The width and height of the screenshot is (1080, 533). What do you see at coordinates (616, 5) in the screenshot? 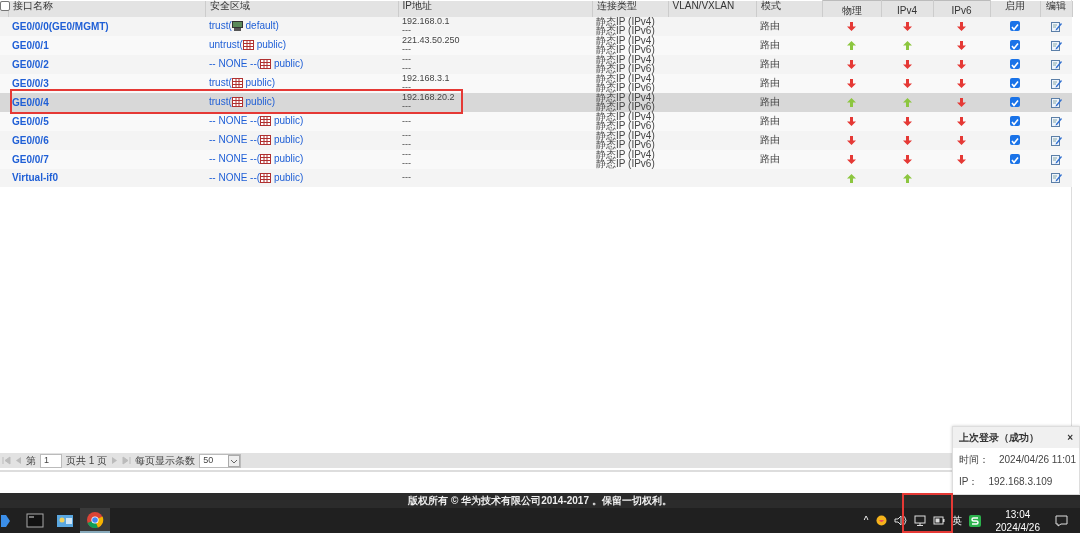
I see `column-header: 连接类型` at bounding box center [616, 5].